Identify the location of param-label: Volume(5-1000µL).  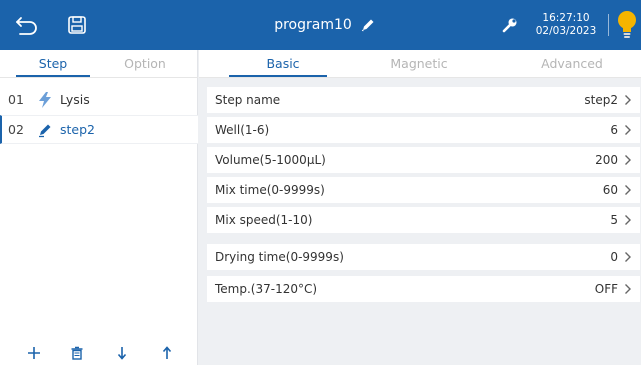
(270, 160).